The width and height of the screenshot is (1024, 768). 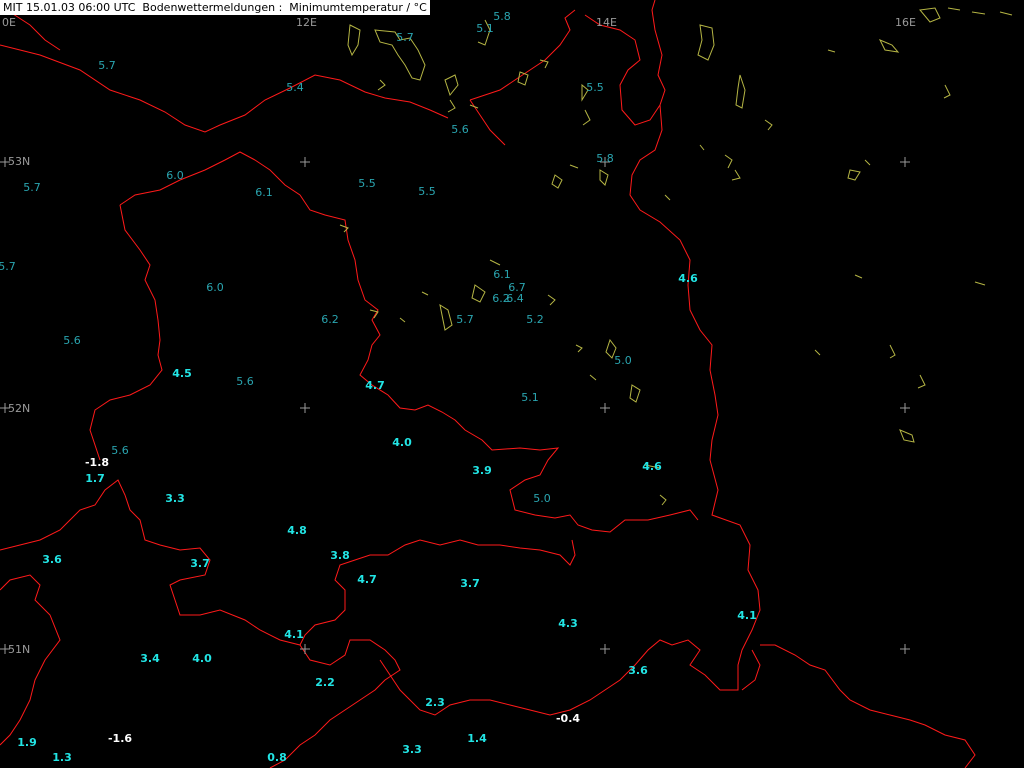 I want to click on station-value: 6.4, so click(x=515, y=298).